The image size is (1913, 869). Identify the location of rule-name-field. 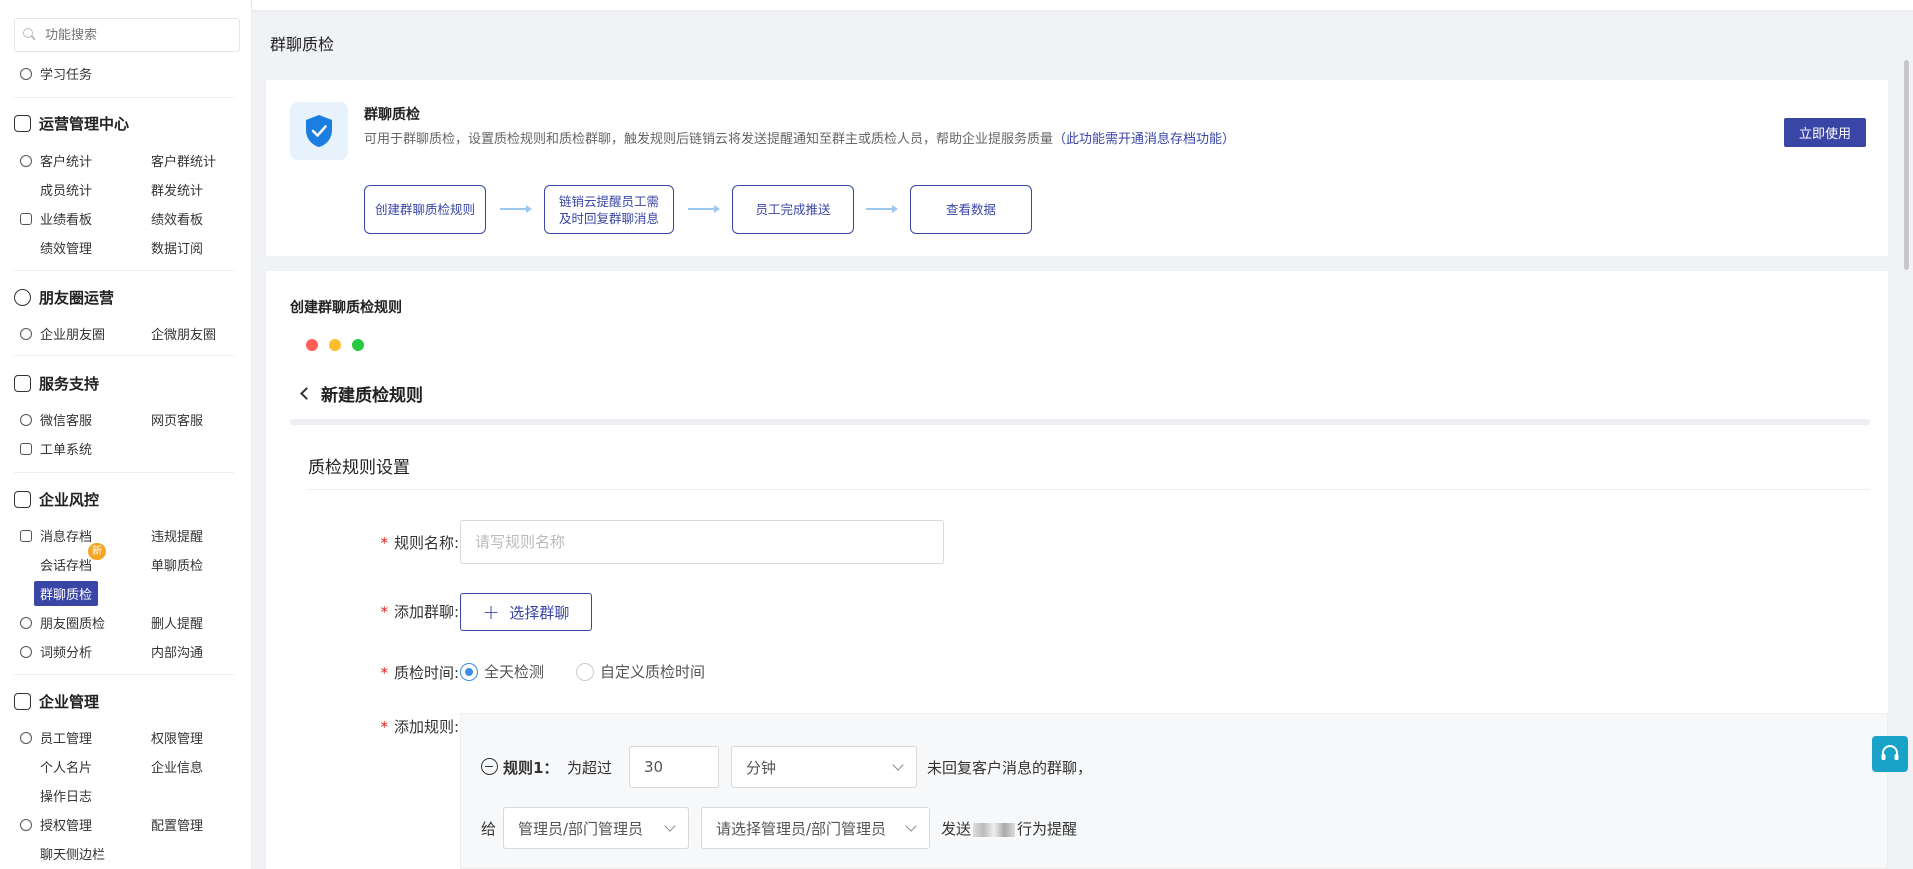
(702, 542).